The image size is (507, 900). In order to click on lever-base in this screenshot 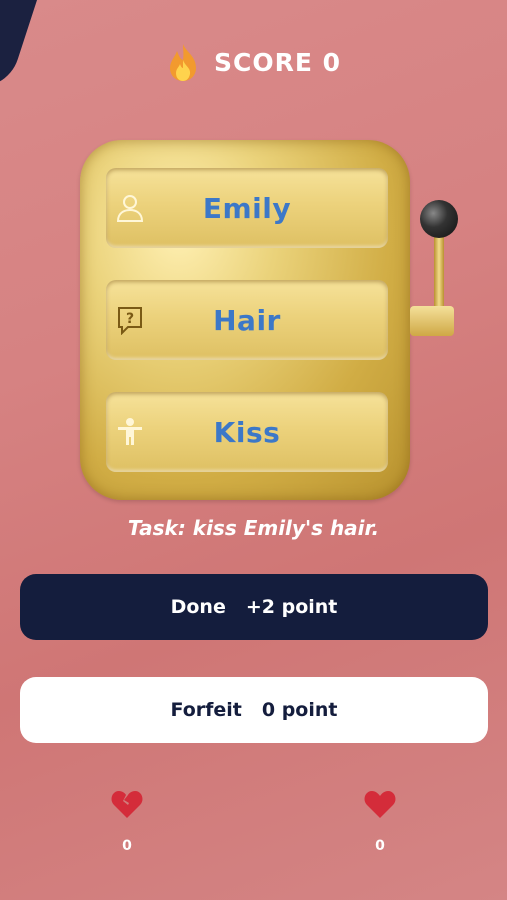, I will do `click(432, 321)`.